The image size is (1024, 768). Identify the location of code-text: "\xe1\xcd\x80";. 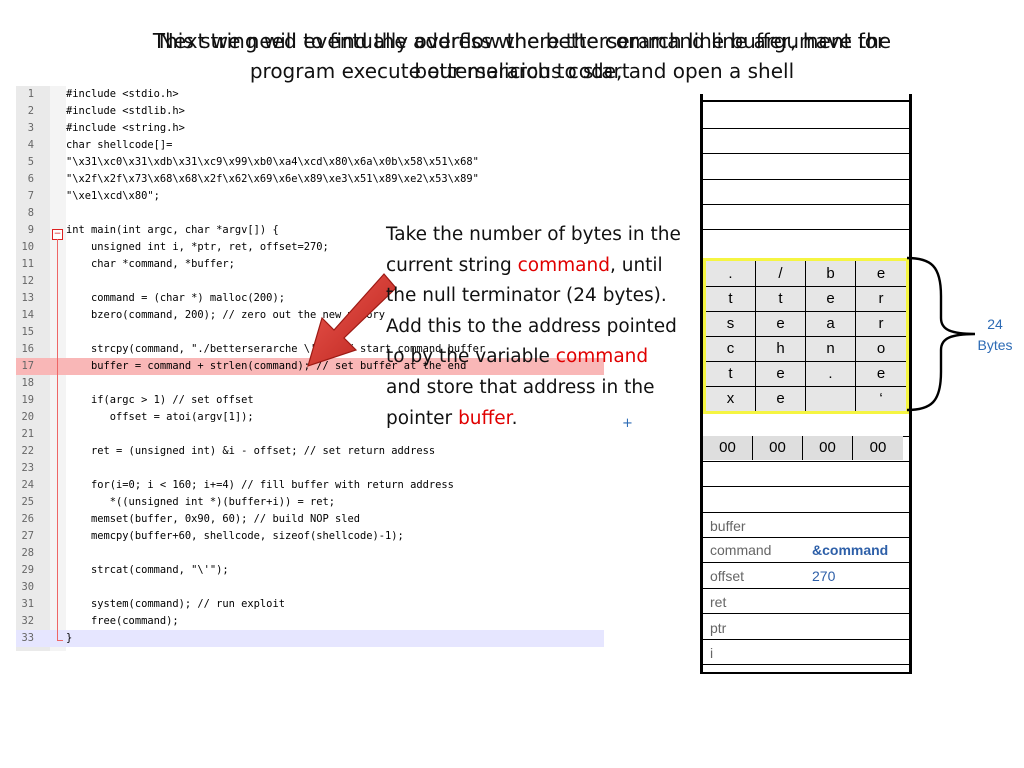
(113, 196).